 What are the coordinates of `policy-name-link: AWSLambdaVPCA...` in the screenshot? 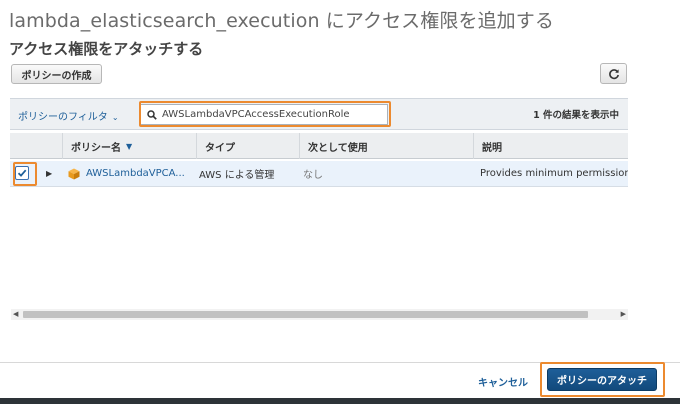 It's located at (132, 173).